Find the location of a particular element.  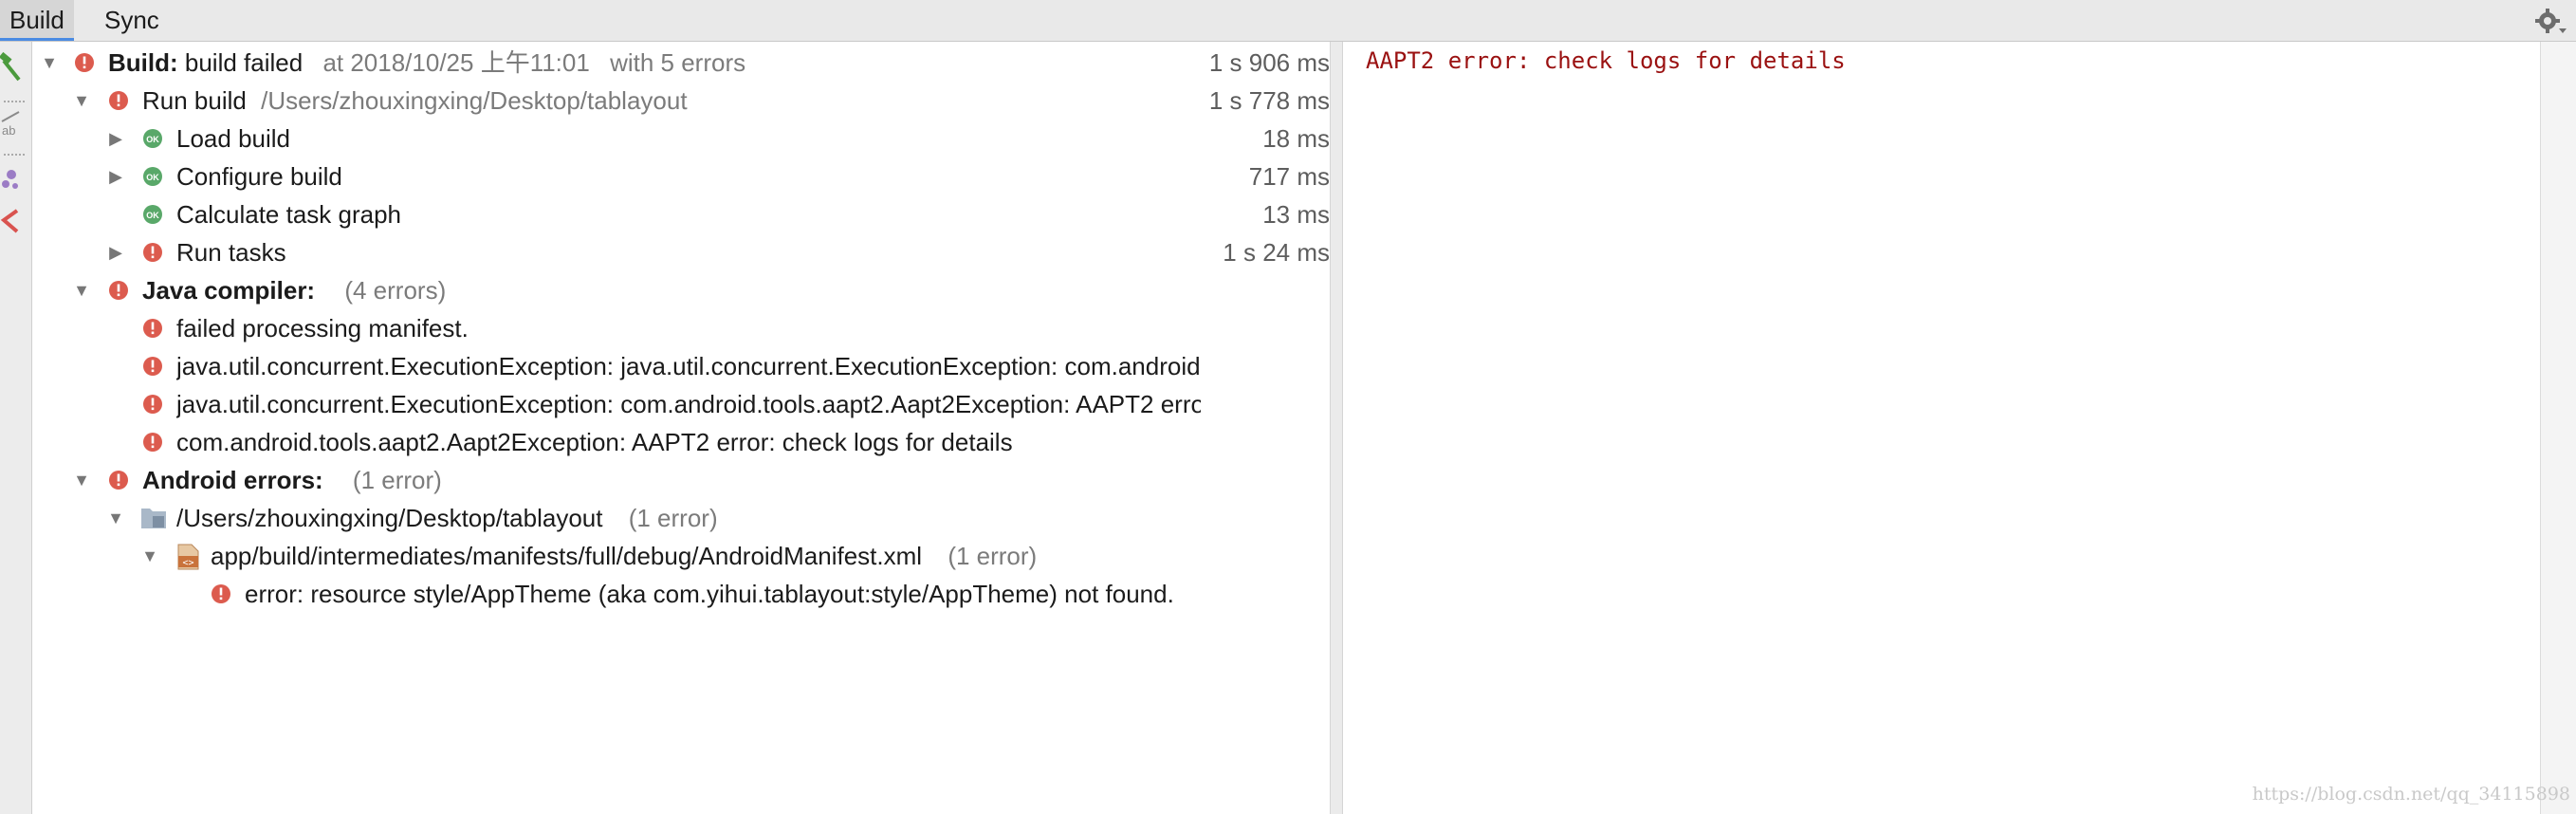

load-build-label: Load build is located at coordinates (233, 138).